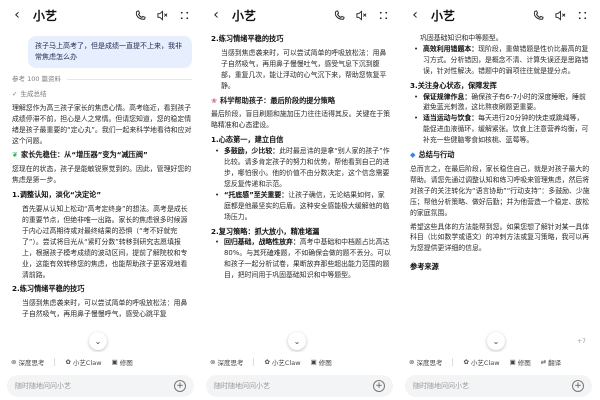  I want to click on continued-text: 巩固基础知识和中等题型。, so click(461, 38).